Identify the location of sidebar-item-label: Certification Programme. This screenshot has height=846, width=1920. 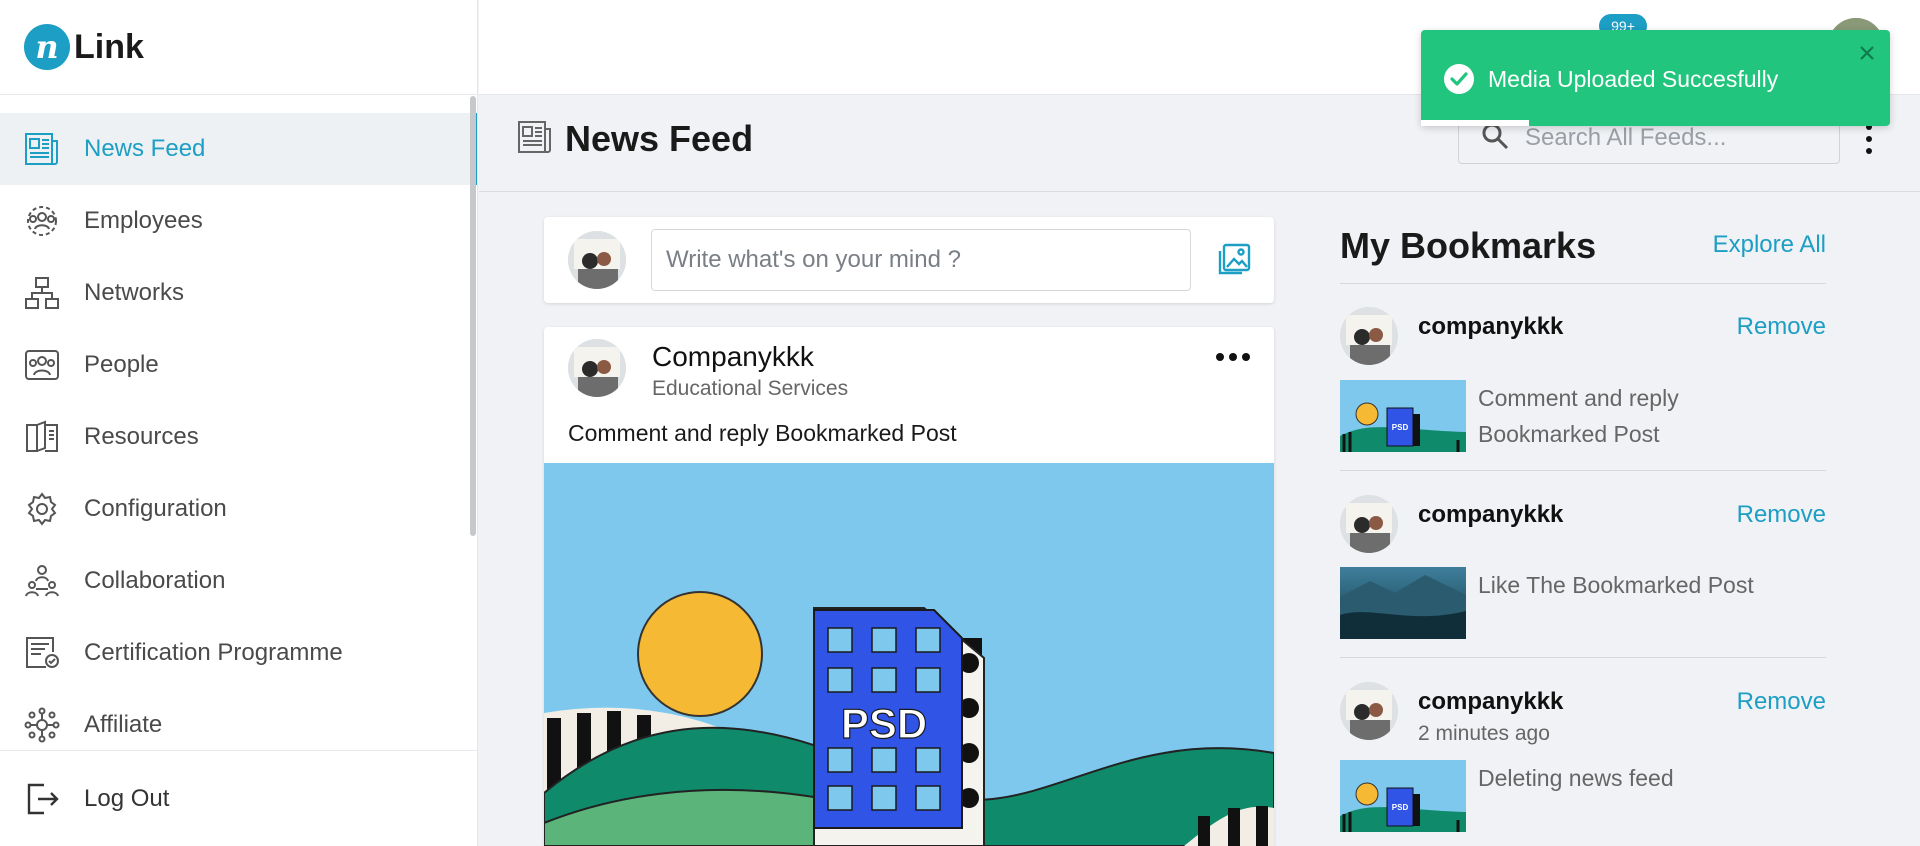
(213, 652).